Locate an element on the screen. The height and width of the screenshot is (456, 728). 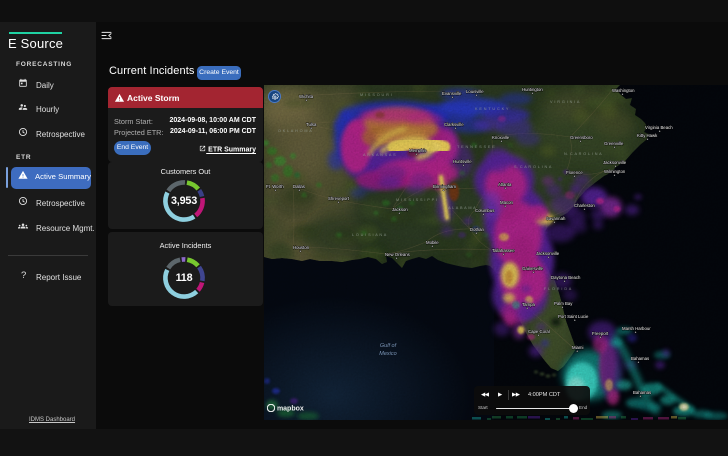
svg-text: Dallas is located at coordinates (299, 186).